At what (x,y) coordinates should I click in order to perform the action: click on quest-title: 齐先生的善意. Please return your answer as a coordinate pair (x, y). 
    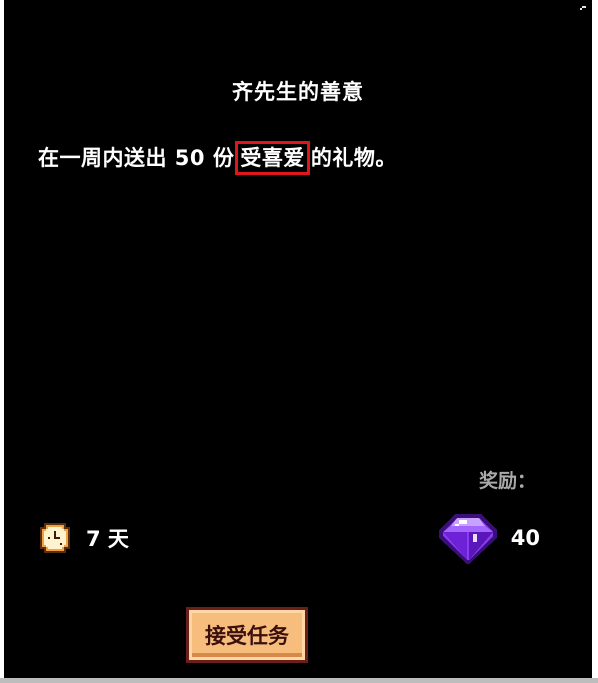
    Looking at the image, I should click on (298, 92).